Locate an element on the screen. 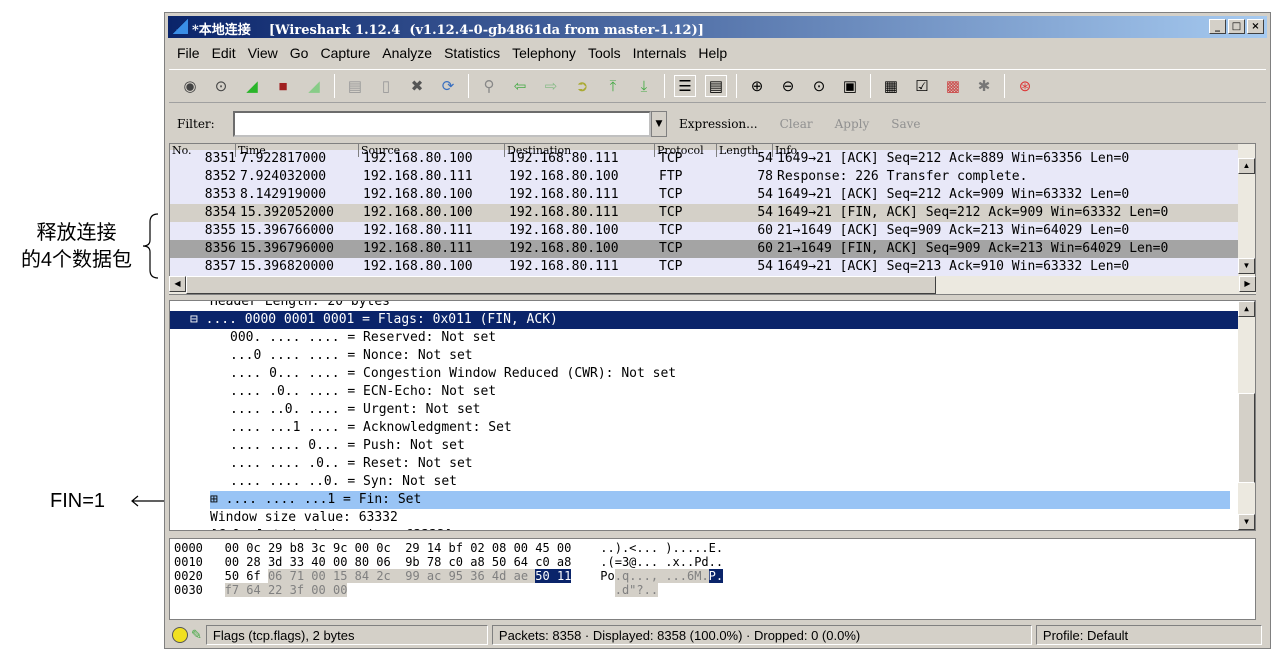 This screenshot has width=1277, height=656. detail-line: Header Length: 20 bytes is located at coordinates (712, 306).